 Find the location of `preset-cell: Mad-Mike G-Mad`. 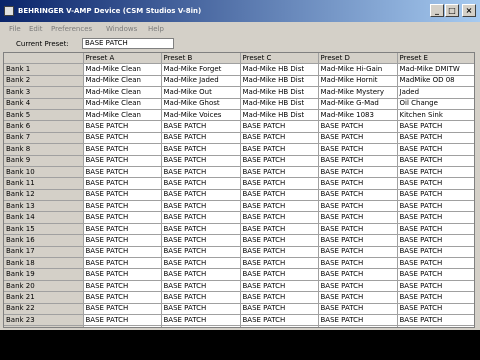

preset-cell: Mad-Mike G-Mad is located at coordinates (358, 104).